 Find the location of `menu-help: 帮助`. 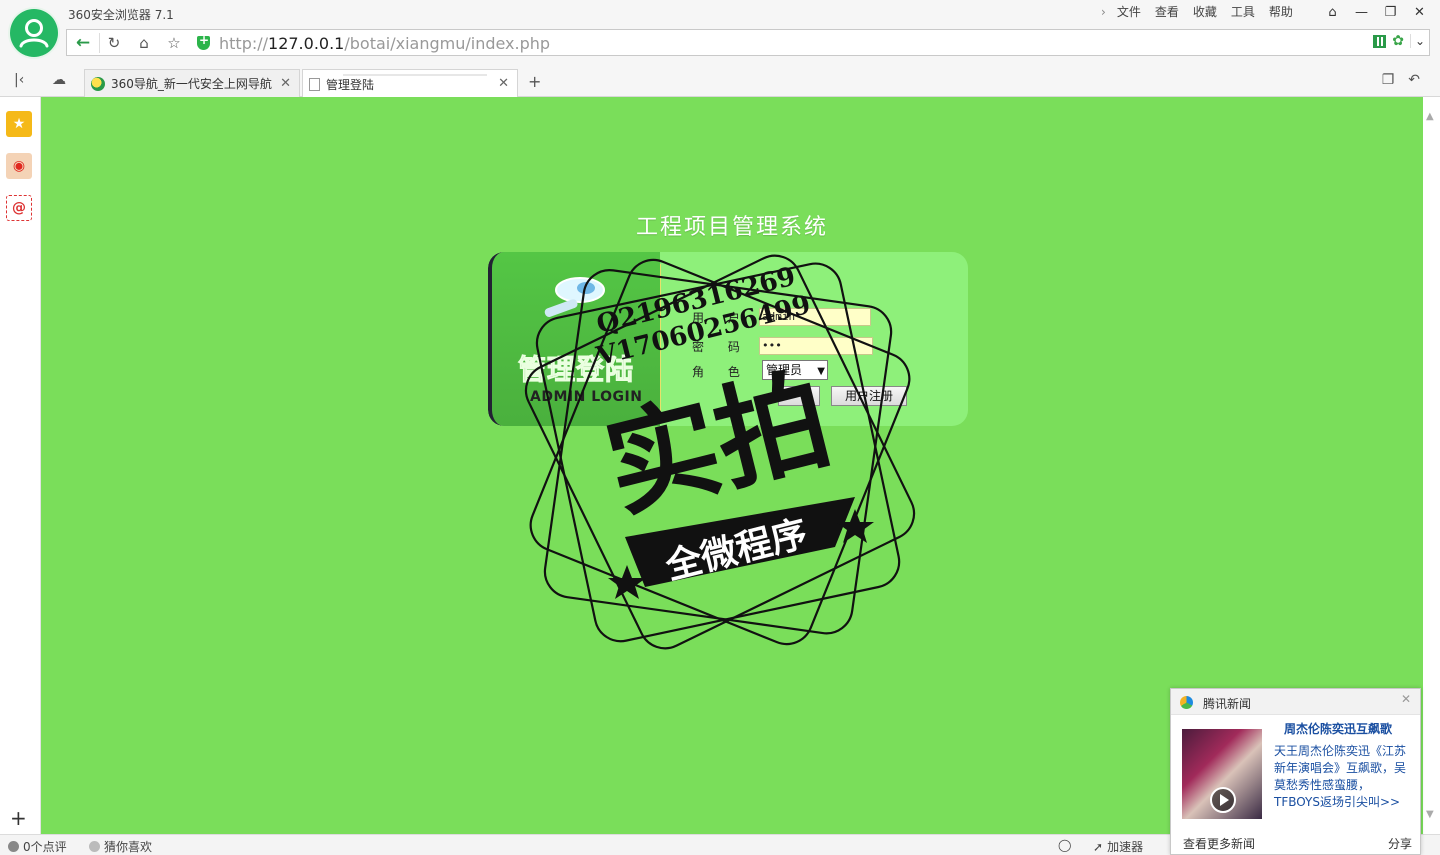

menu-help: 帮助 is located at coordinates (1281, 12).